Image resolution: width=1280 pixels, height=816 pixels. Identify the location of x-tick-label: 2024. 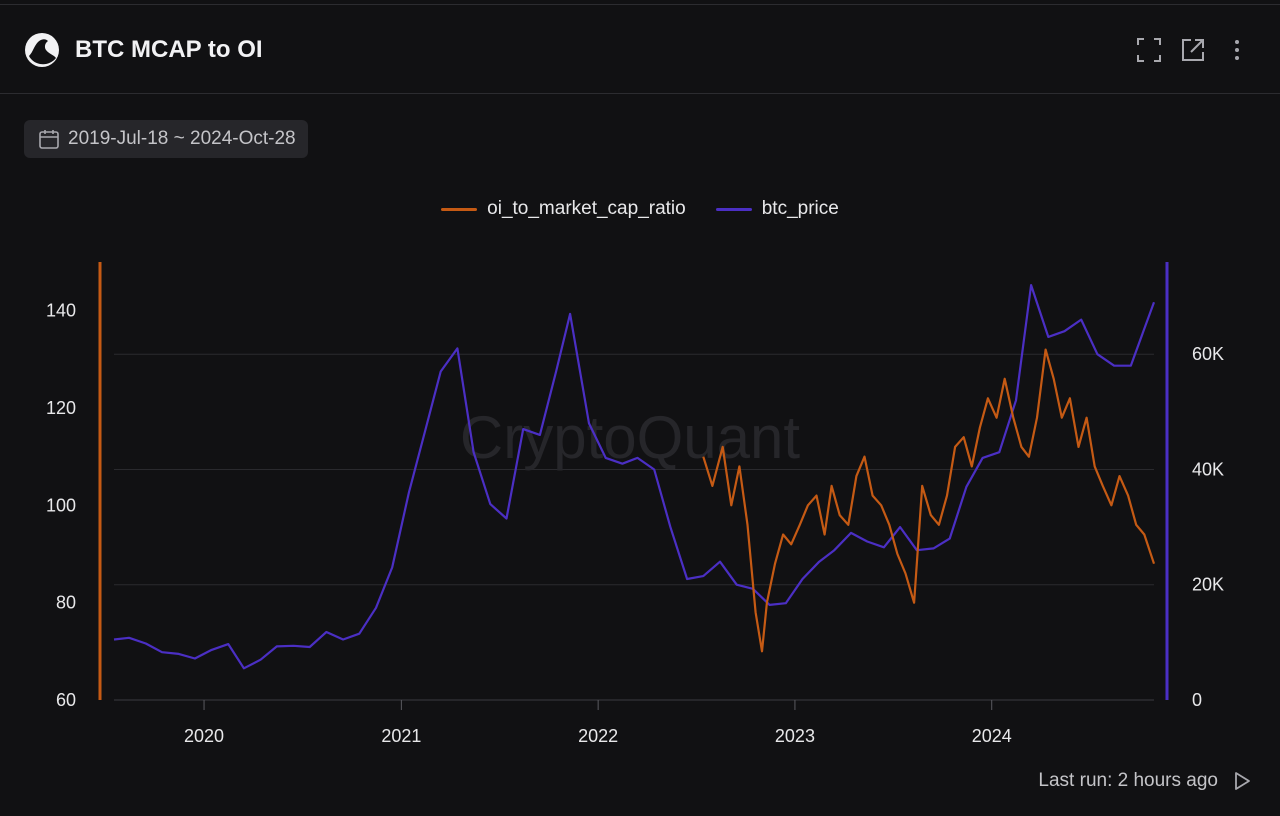
(992, 736).